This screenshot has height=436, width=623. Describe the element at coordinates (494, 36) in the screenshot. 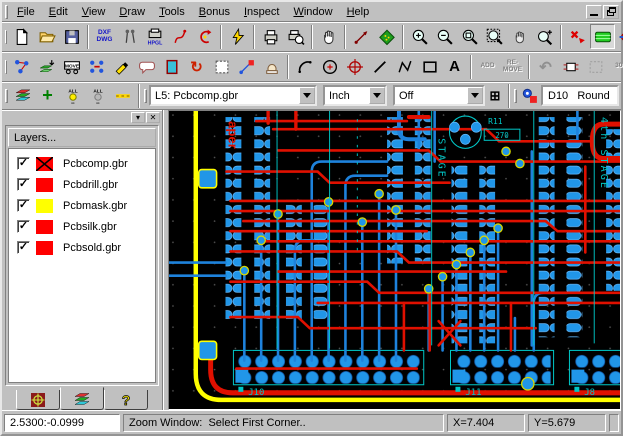

I see `zoom-extents-button` at that location.